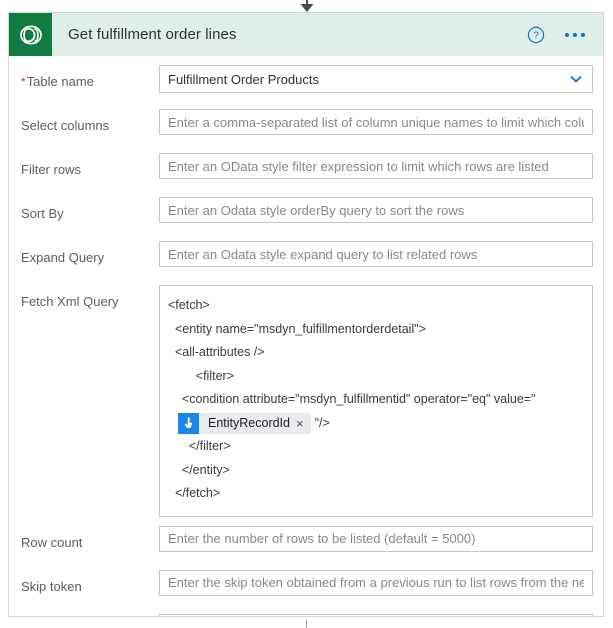 Image resolution: width=613 pixels, height=628 pixels. What do you see at coordinates (303, 423) in the screenshot?
I see `token-remove-icon: ×` at bounding box center [303, 423].